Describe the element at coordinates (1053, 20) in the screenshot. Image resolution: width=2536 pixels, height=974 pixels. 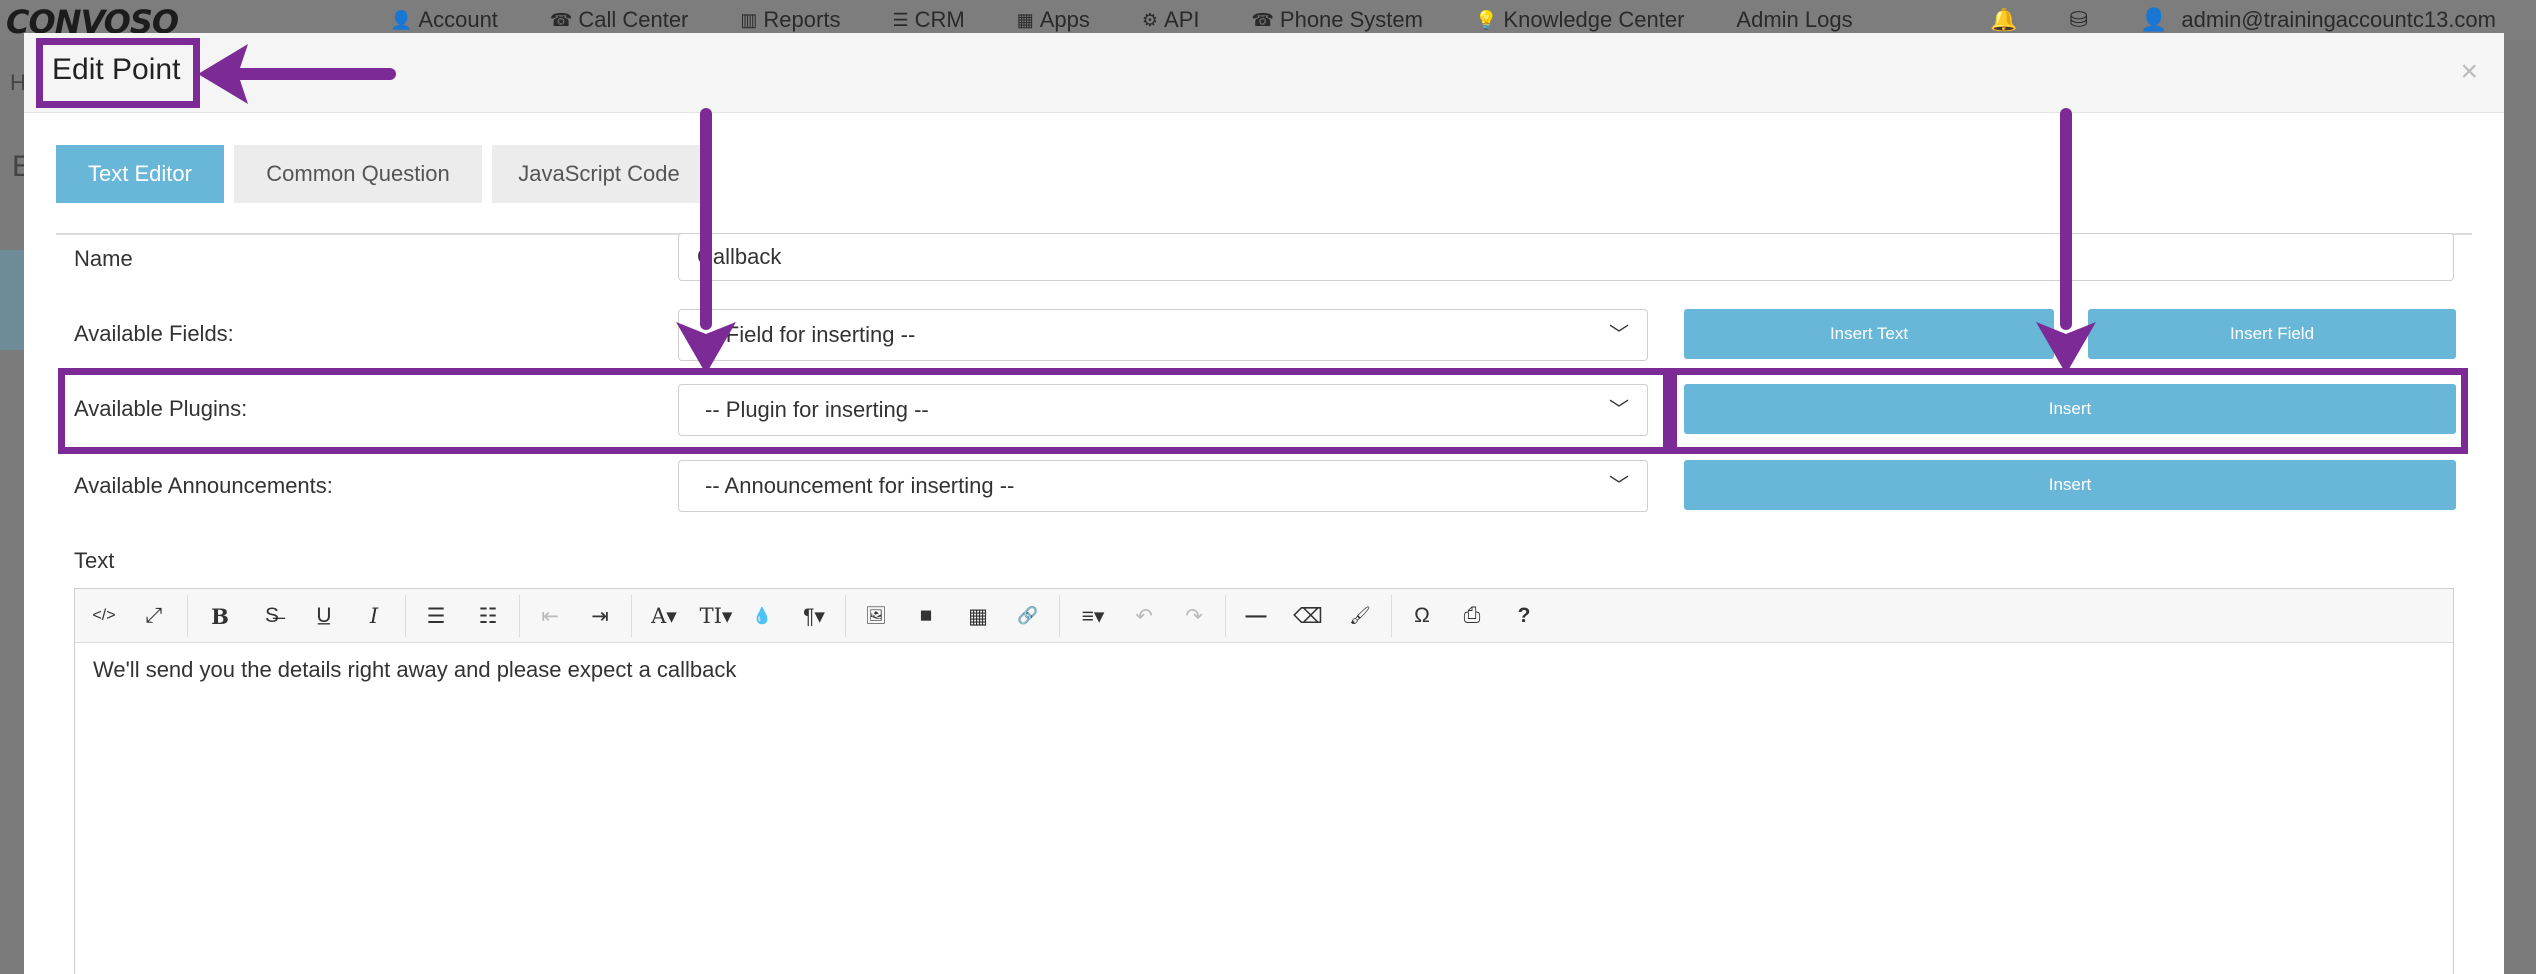
I see `nav-apps: ▦ Apps` at that location.